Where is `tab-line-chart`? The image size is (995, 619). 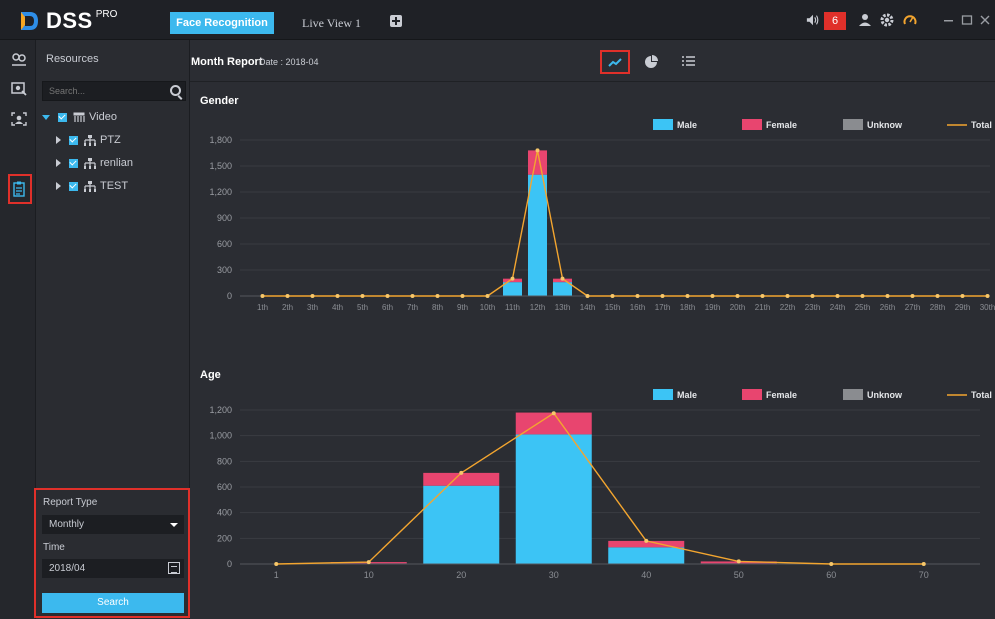 tab-line-chart is located at coordinates (615, 62).